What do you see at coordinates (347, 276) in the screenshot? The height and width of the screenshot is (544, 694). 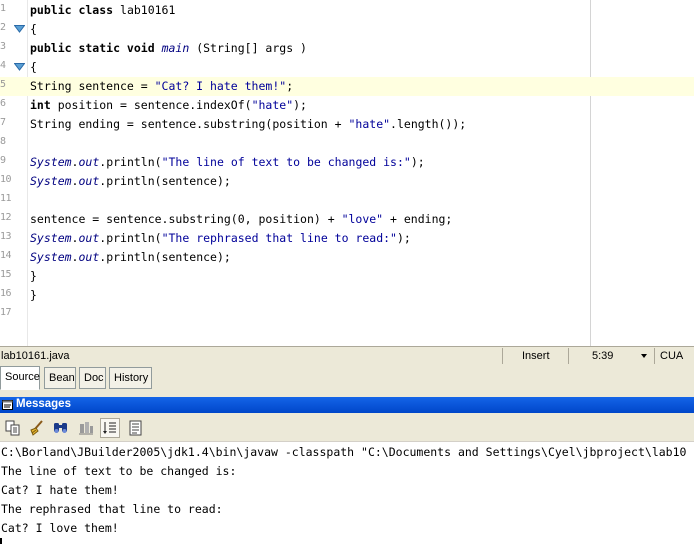 I see `code-line: 15}` at bounding box center [347, 276].